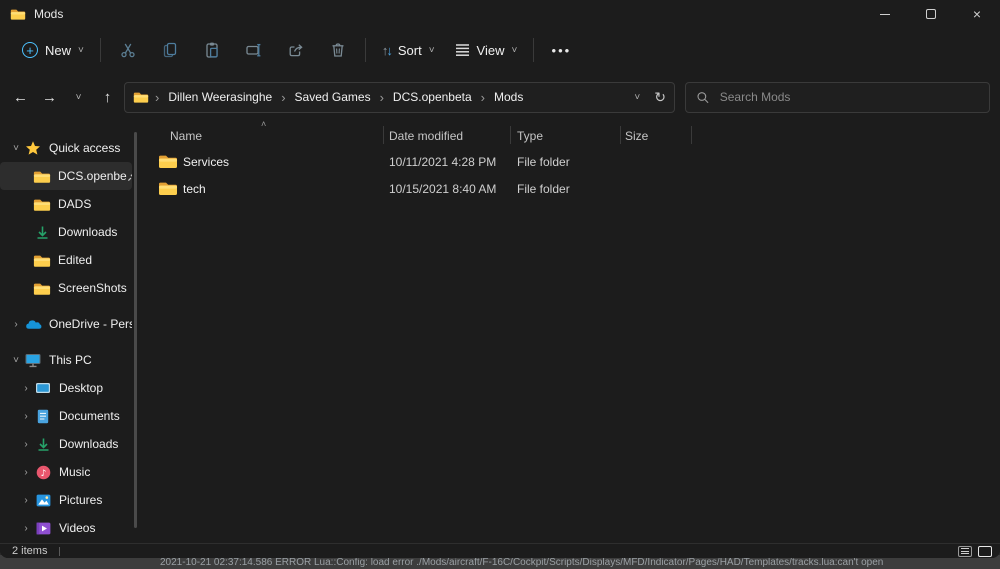 This screenshot has height=569, width=1000. What do you see at coordinates (570, 161) in the screenshot?
I see `file-row-services: Services 10/11/2021 4:28 PM File folder` at bounding box center [570, 161].